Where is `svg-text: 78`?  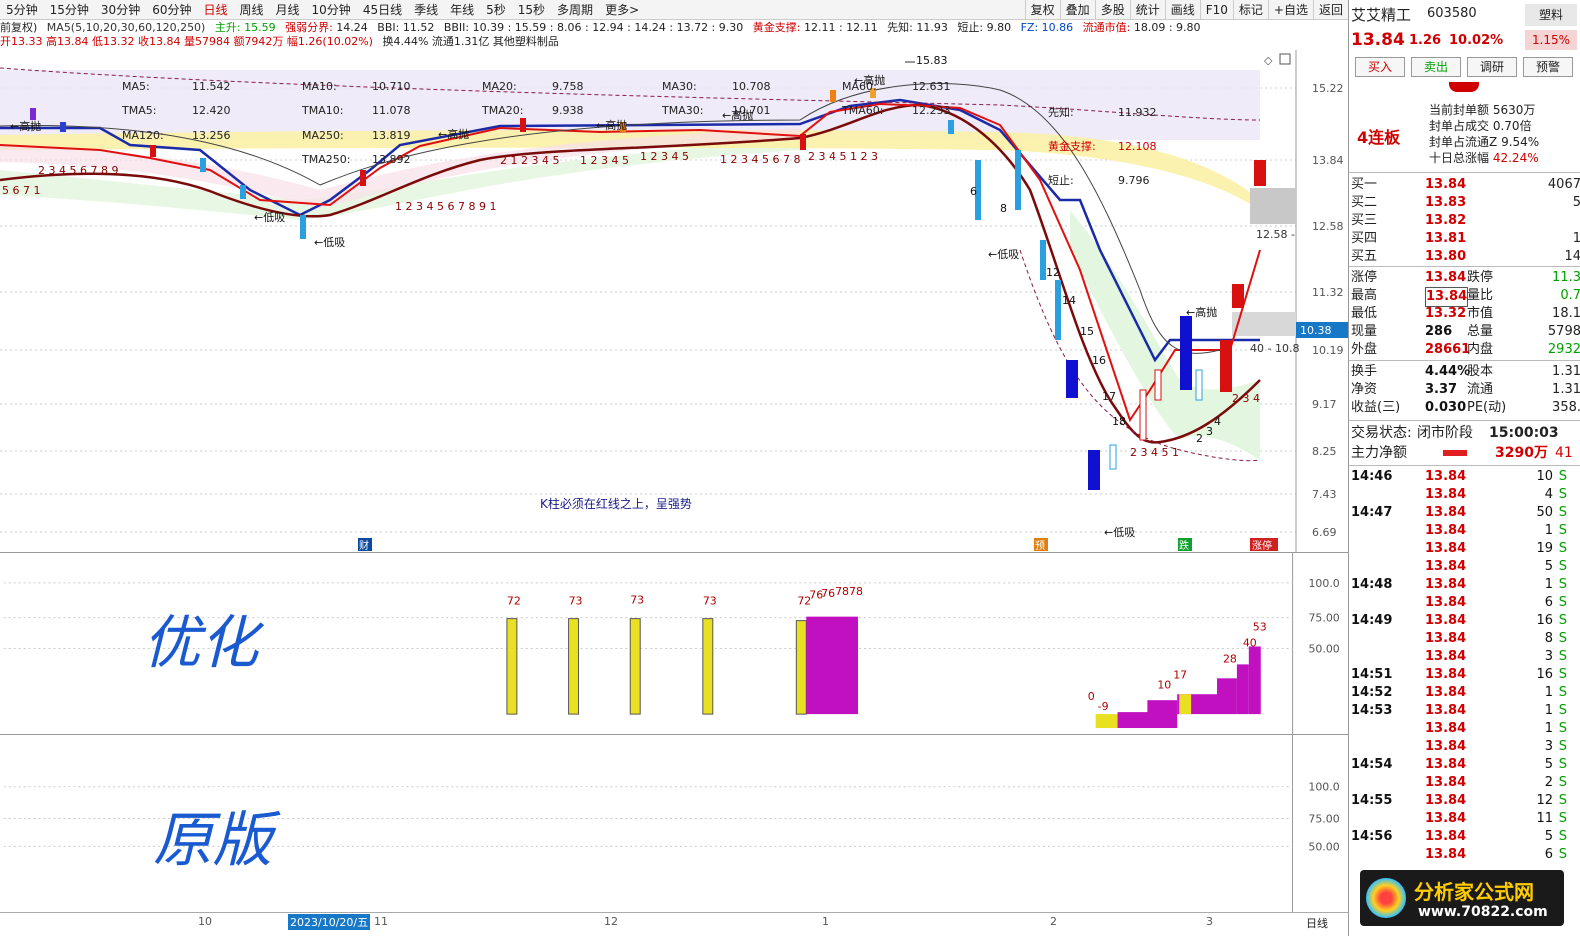 svg-text: 78 is located at coordinates (856, 591).